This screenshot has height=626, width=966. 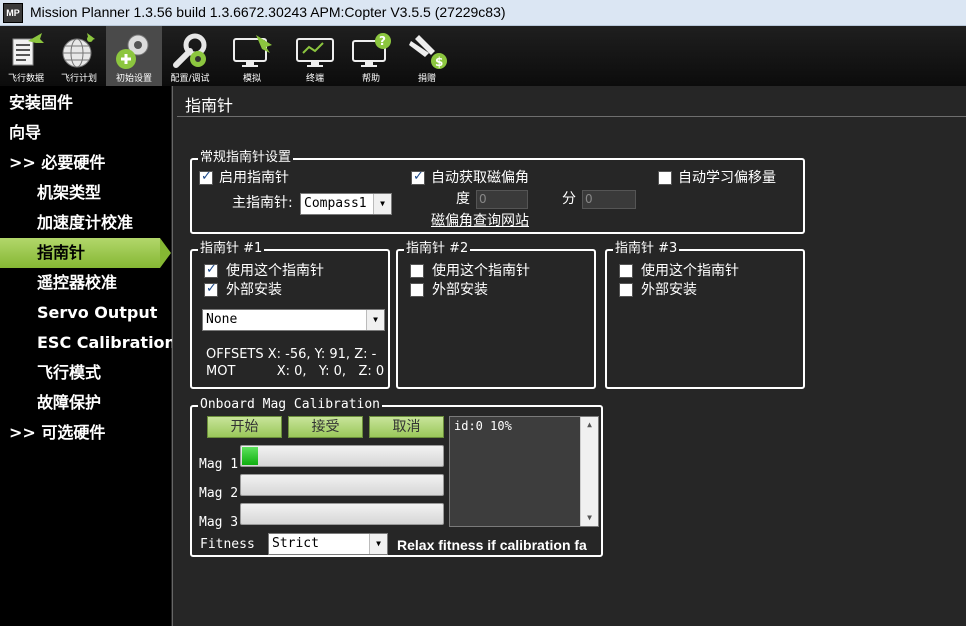 What do you see at coordinates (295, 543) in the screenshot?
I see `fitness-value: Strict` at bounding box center [295, 543].